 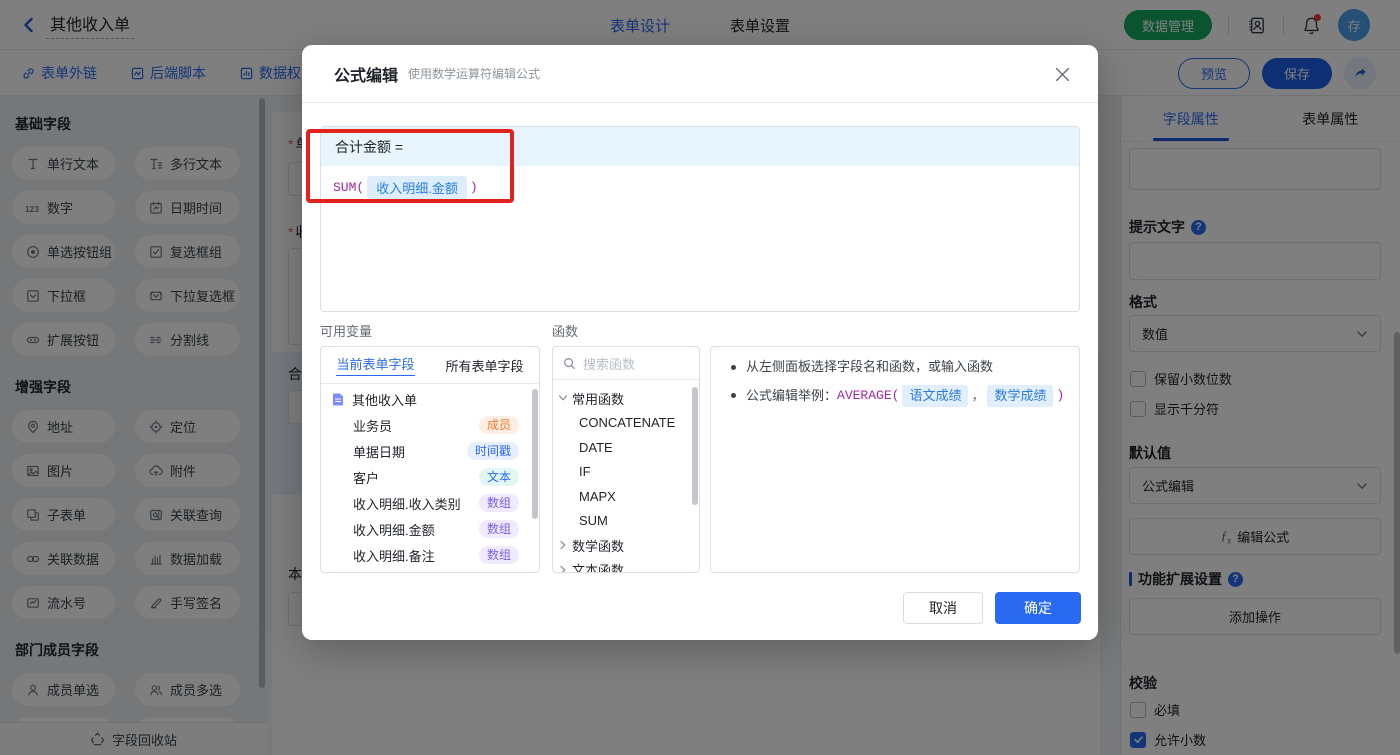 What do you see at coordinates (626, 447) in the screenshot?
I see `function-item: DATE` at bounding box center [626, 447].